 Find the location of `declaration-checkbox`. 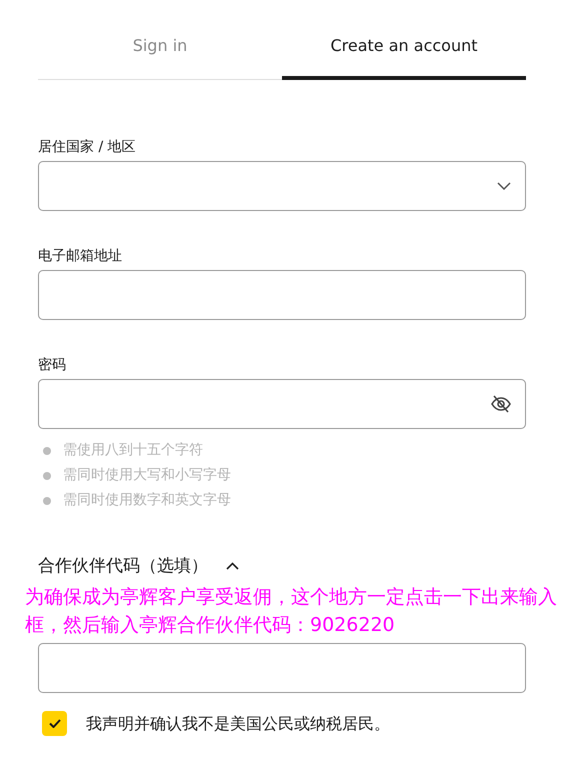

declaration-checkbox is located at coordinates (54, 723).